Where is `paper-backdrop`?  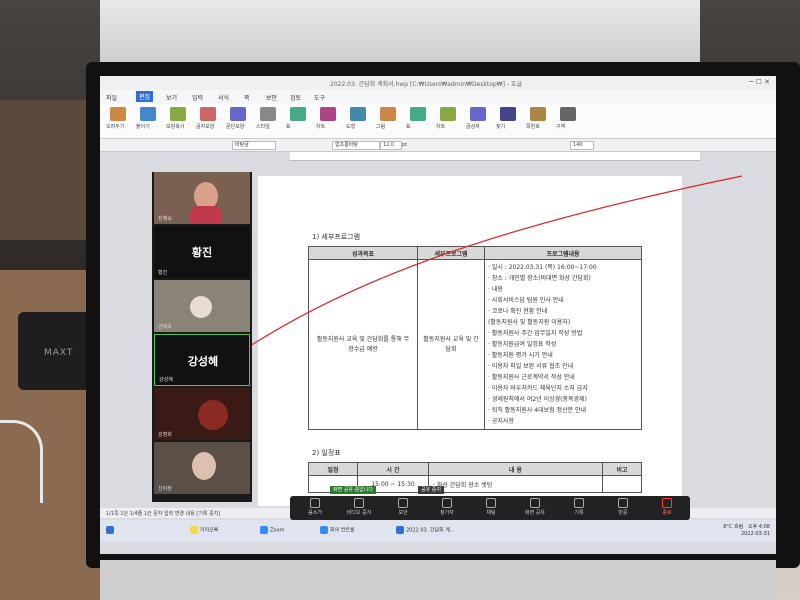
paper-backdrop is located at coordinates (400, 31).